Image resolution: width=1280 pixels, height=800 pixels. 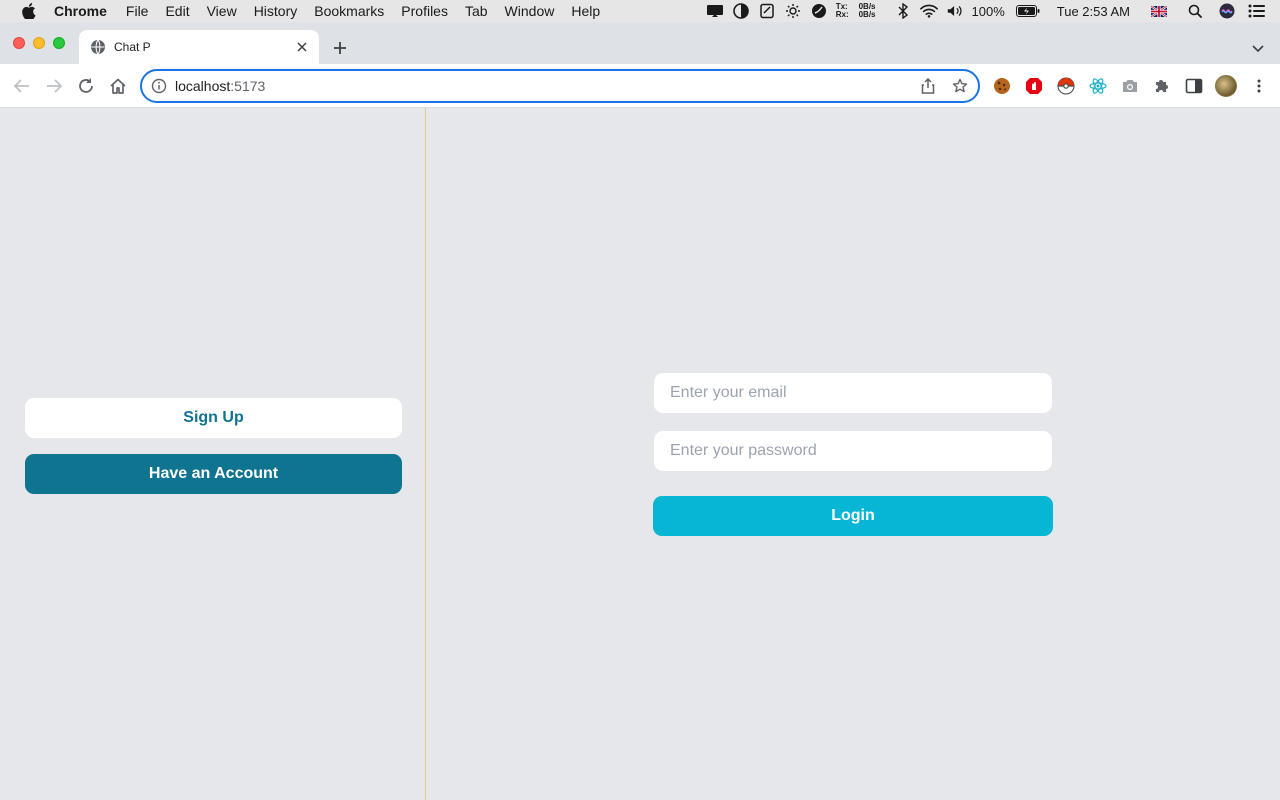 What do you see at coordinates (54, 86) in the screenshot?
I see `forward-arrow-icon` at bounding box center [54, 86].